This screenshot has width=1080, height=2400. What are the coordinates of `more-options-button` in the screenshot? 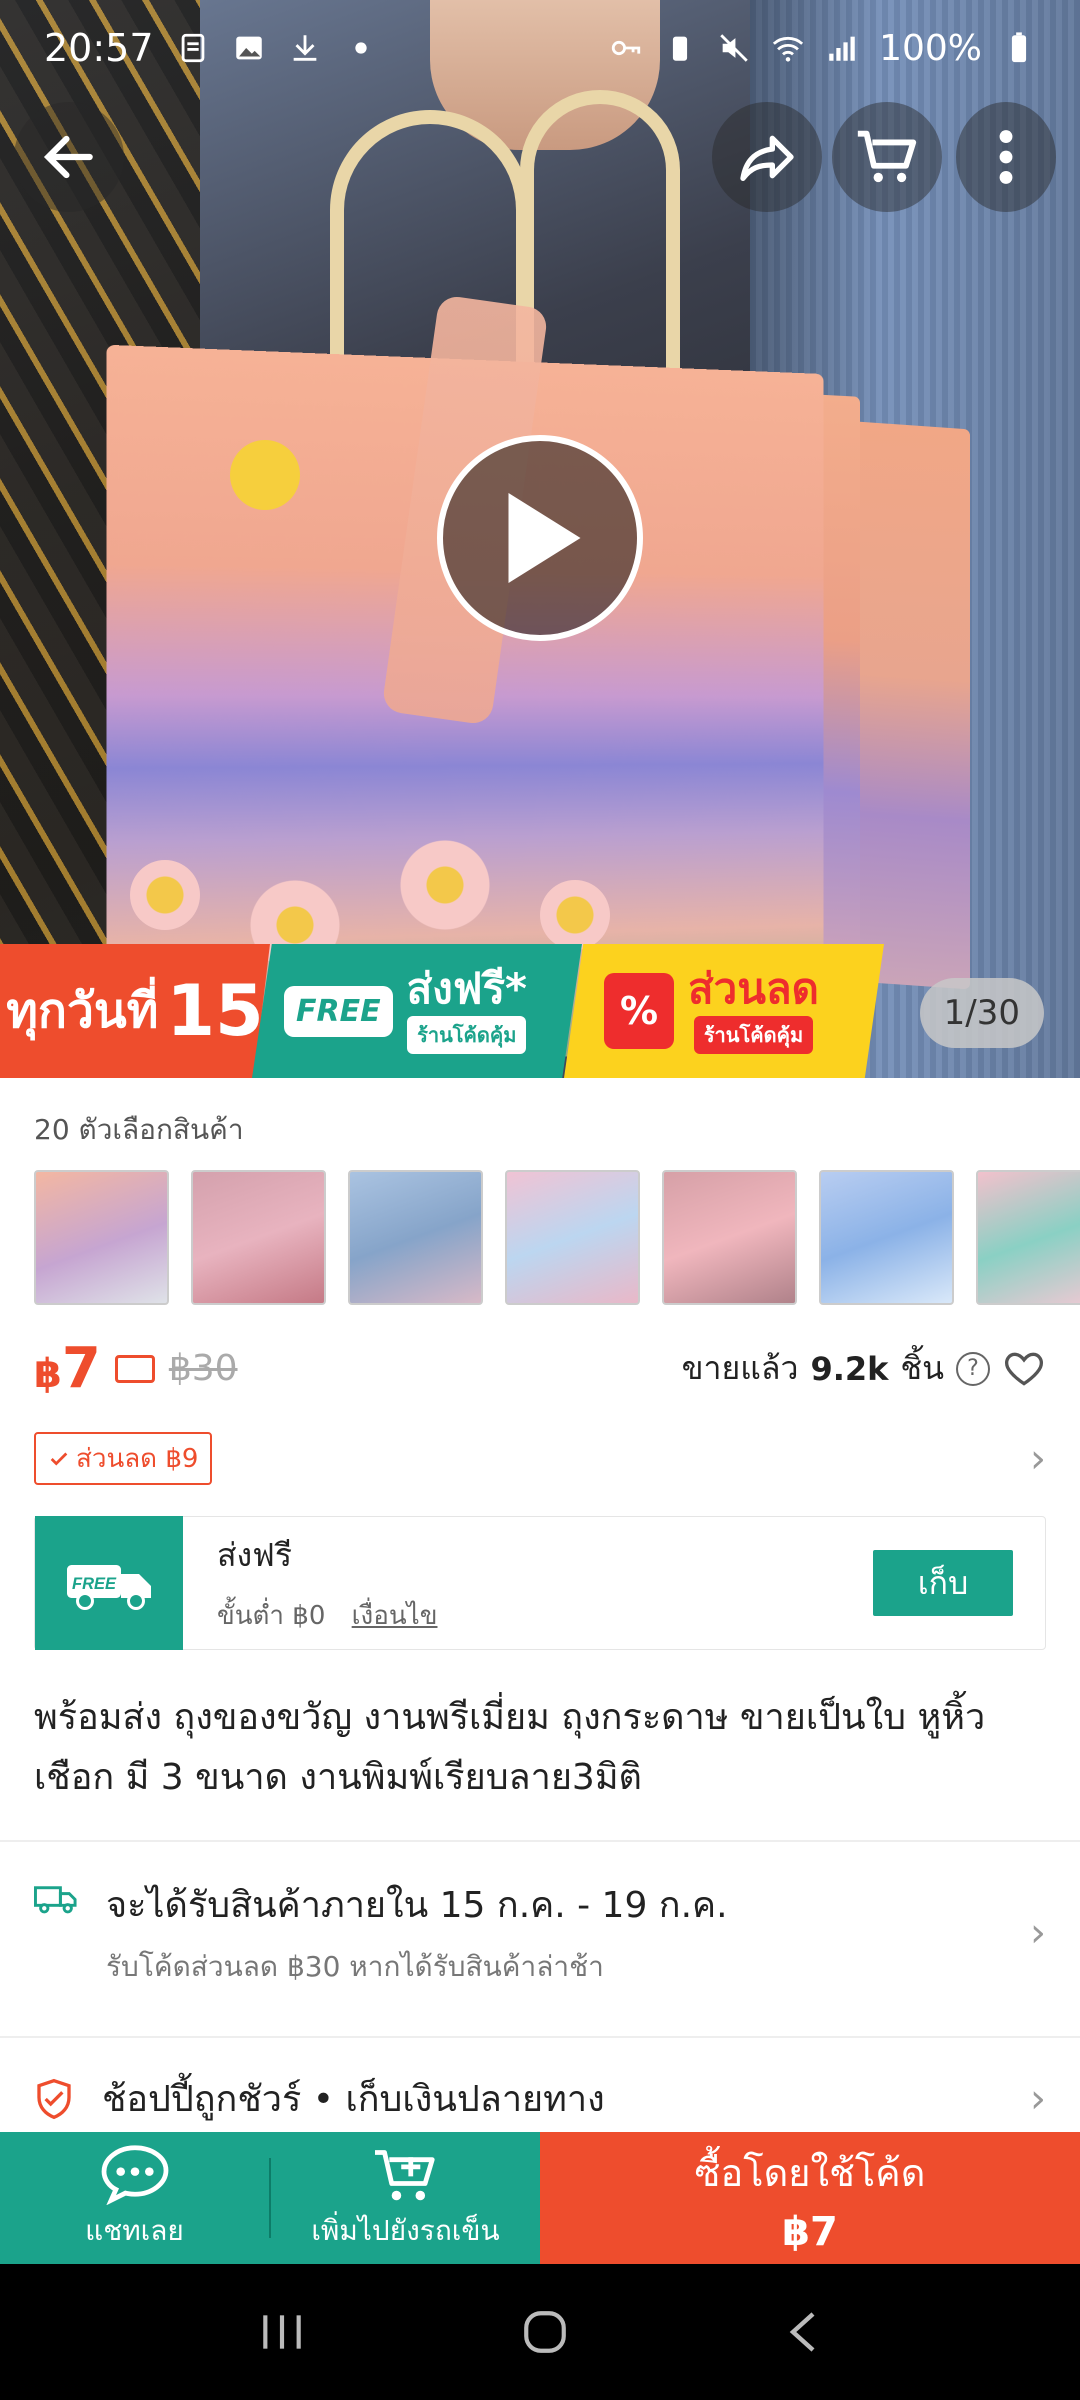 It's located at (1006, 157).